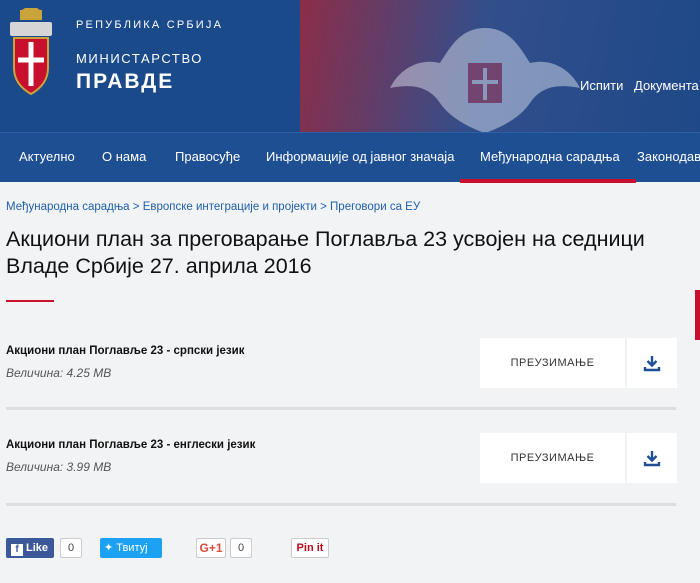 The image size is (700, 583). I want to click on tweet-button: ✦ Твитуј, so click(131, 548).